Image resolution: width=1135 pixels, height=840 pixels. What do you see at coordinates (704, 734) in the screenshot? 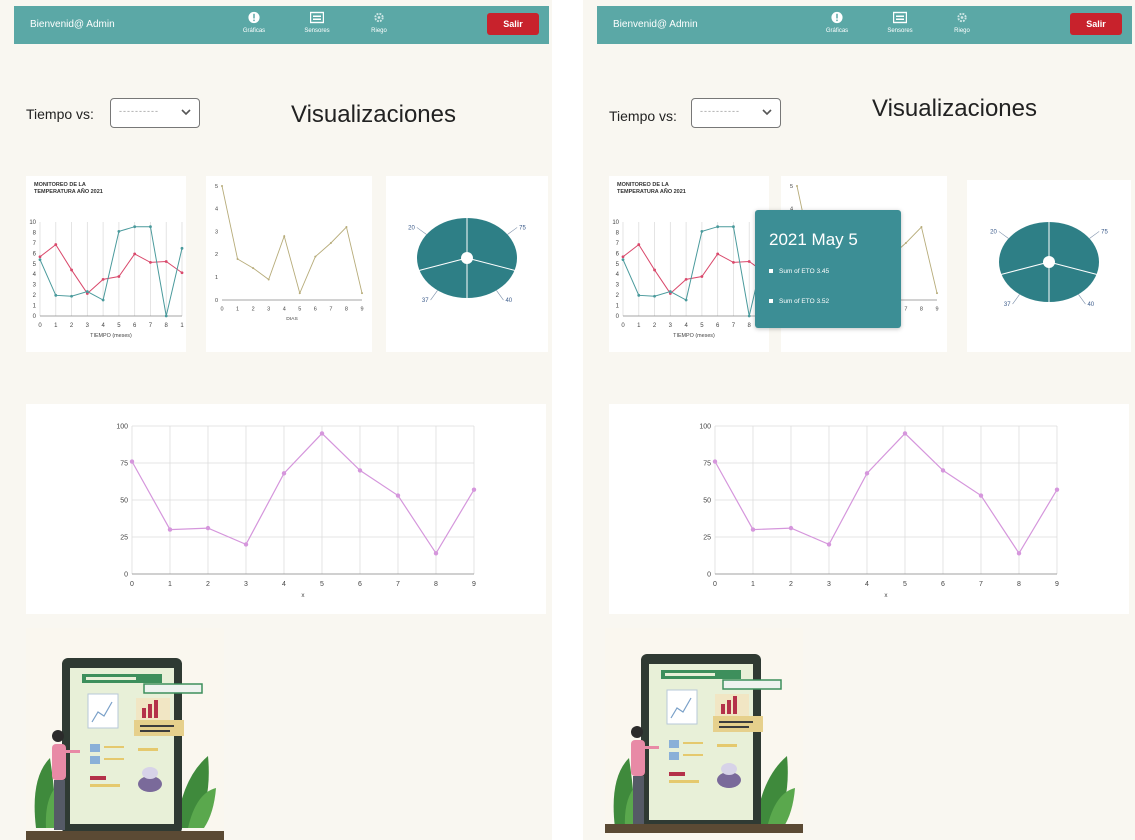
I see `dashboard-illustration` at bounding box center [704, 734].